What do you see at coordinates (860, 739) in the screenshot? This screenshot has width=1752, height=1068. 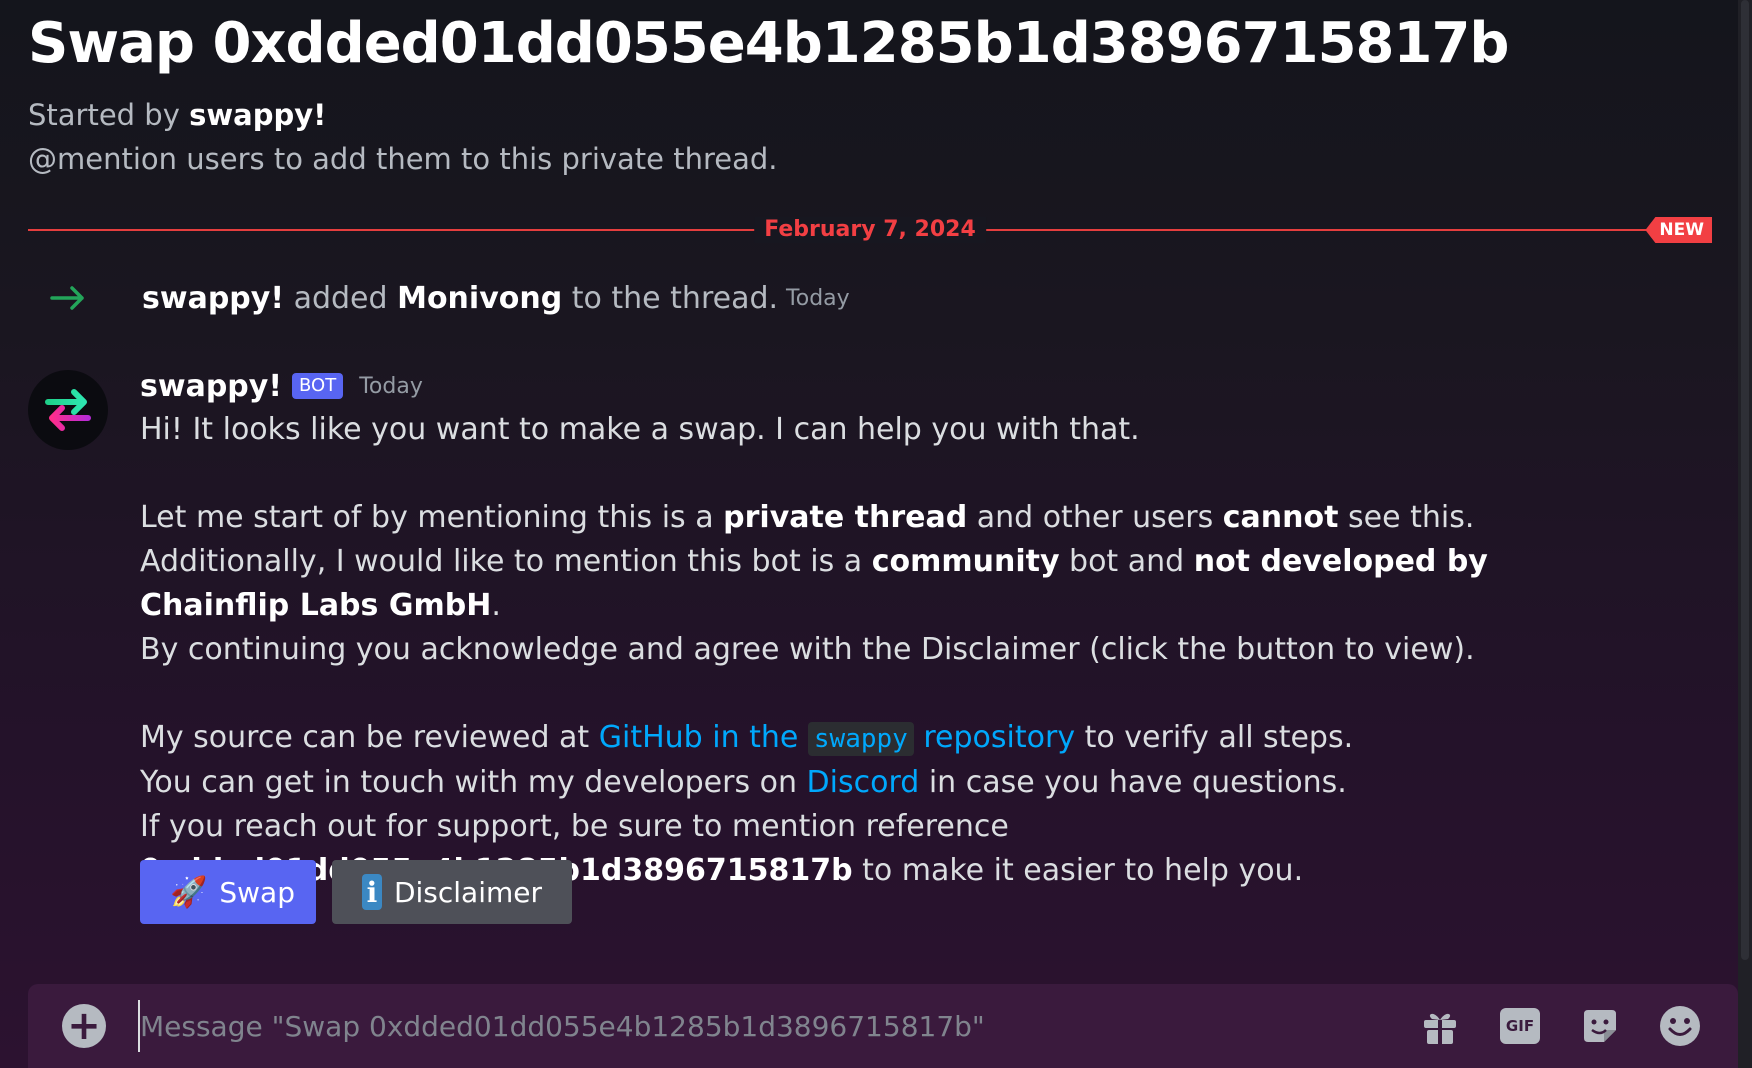 I see `repo-code: swappy` at bounding box center [860, 739].